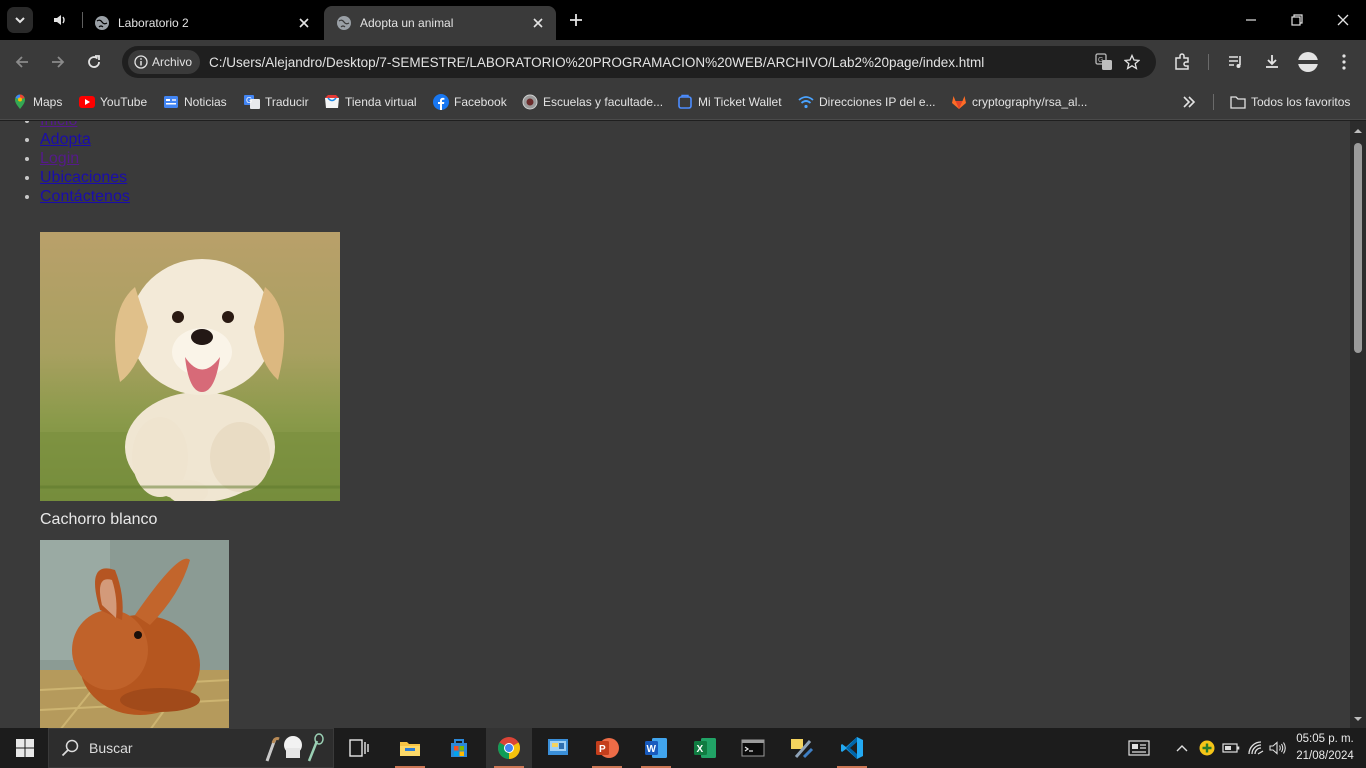 The height and width of the screenshot is (768, 1366). I want to click on network-button, so click(1256, 748).